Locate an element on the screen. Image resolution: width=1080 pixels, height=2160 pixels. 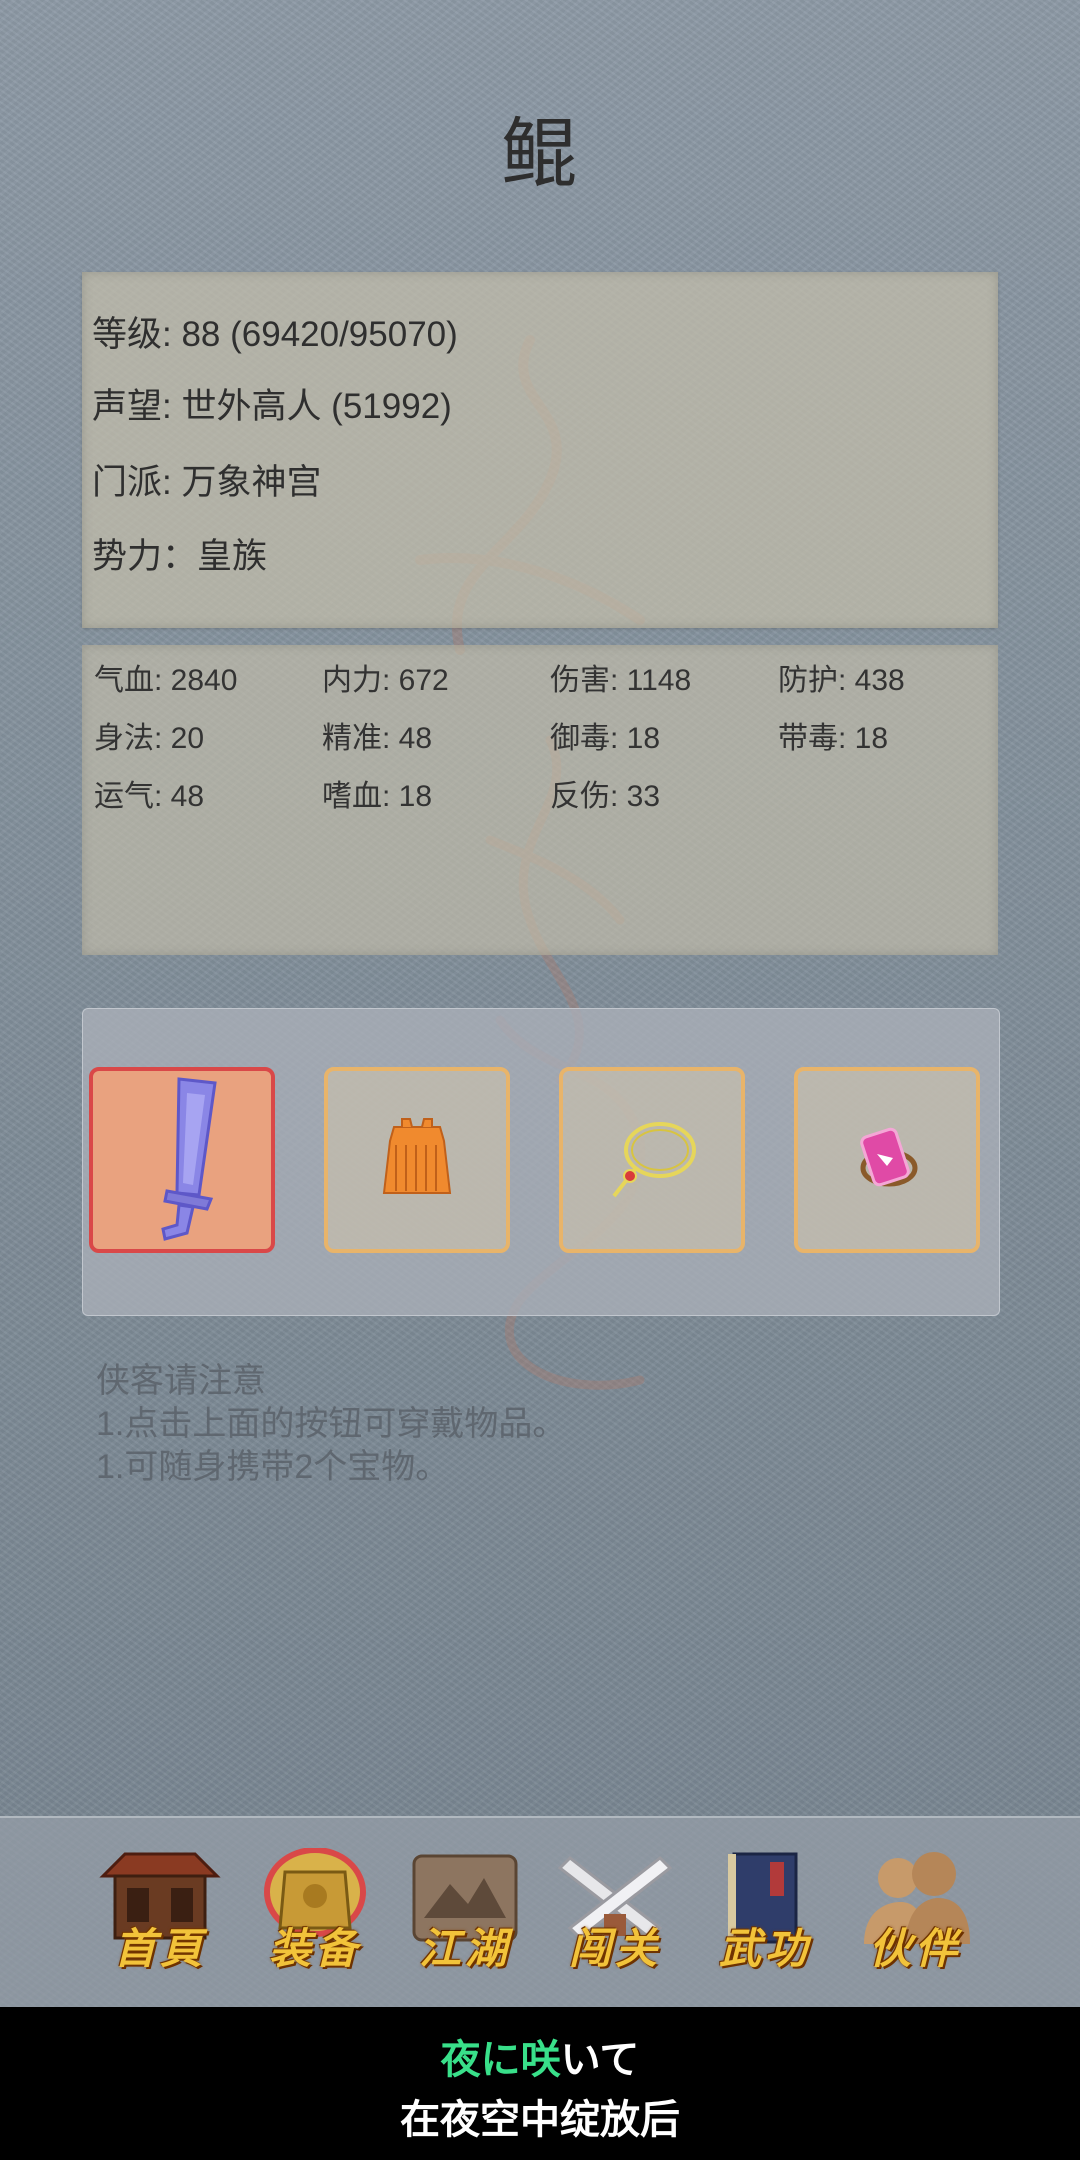
ring-icon is located at coordinates (889, 1157).